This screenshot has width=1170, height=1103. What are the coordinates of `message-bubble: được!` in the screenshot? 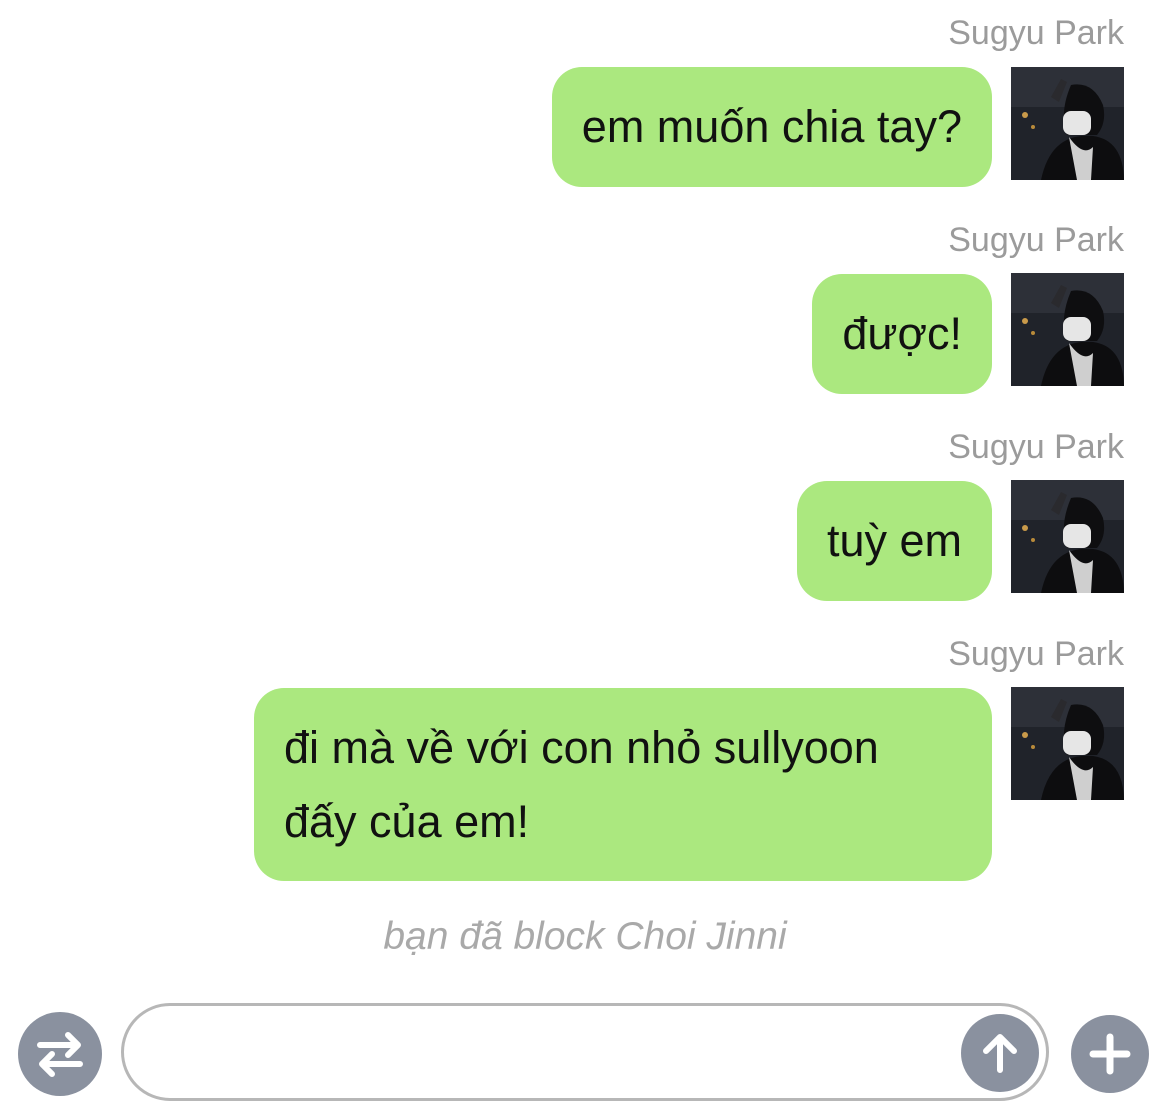 It's located at (902, 334).